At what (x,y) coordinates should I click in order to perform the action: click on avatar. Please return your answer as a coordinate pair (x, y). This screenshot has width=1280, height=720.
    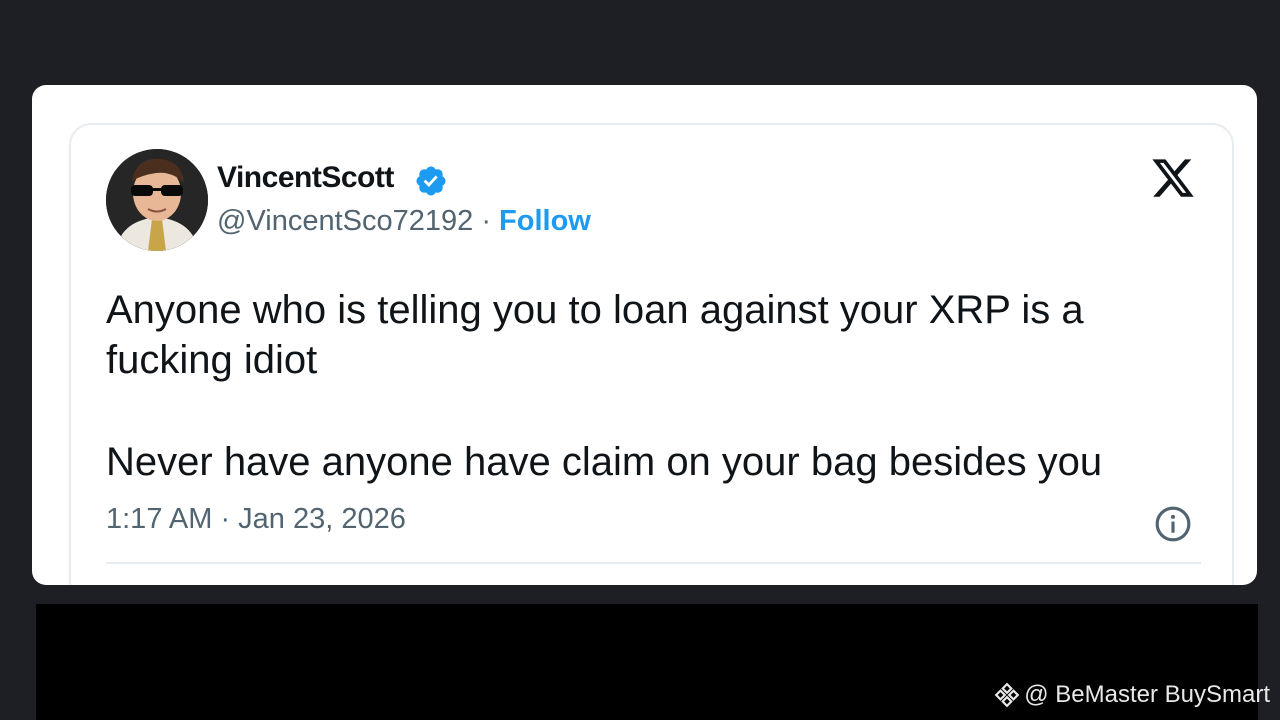
    Looking at the image, I should click on (157, 200).